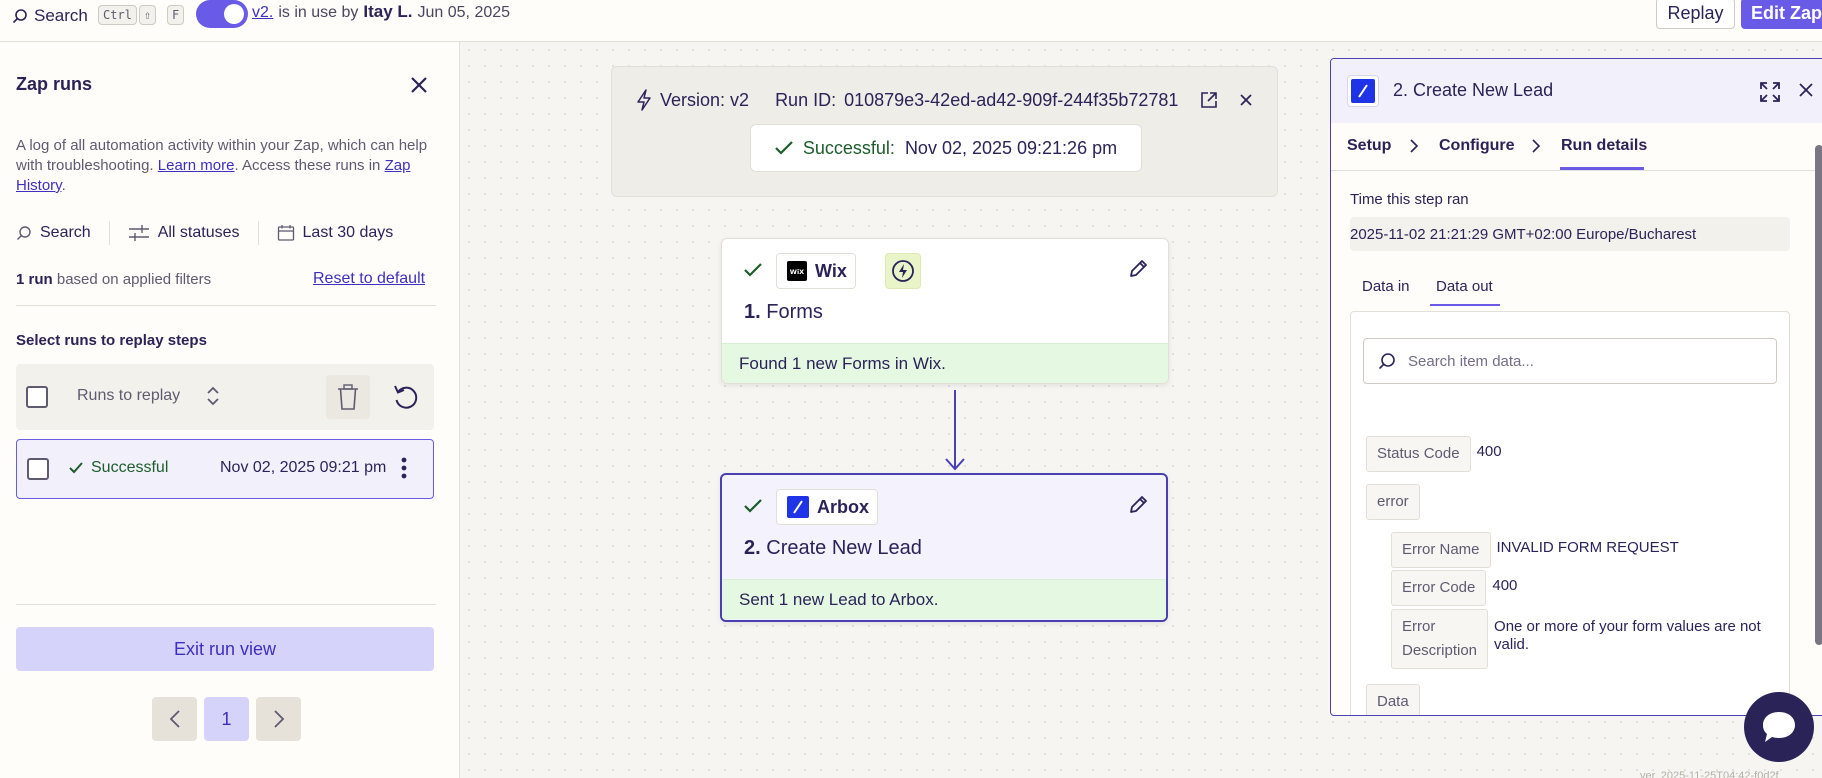 This screenshot has width=1822, height=778. I want to click on chat-bubble-icon, so click(1779, 727).